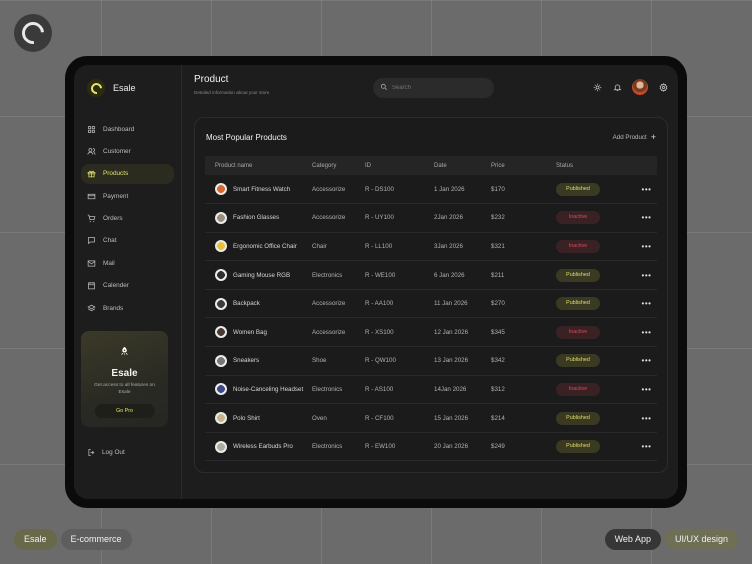  What do you see at coordinates (91, 285) in the screenshot?
I see `calendar-icon` at bounding box center [91, 285].